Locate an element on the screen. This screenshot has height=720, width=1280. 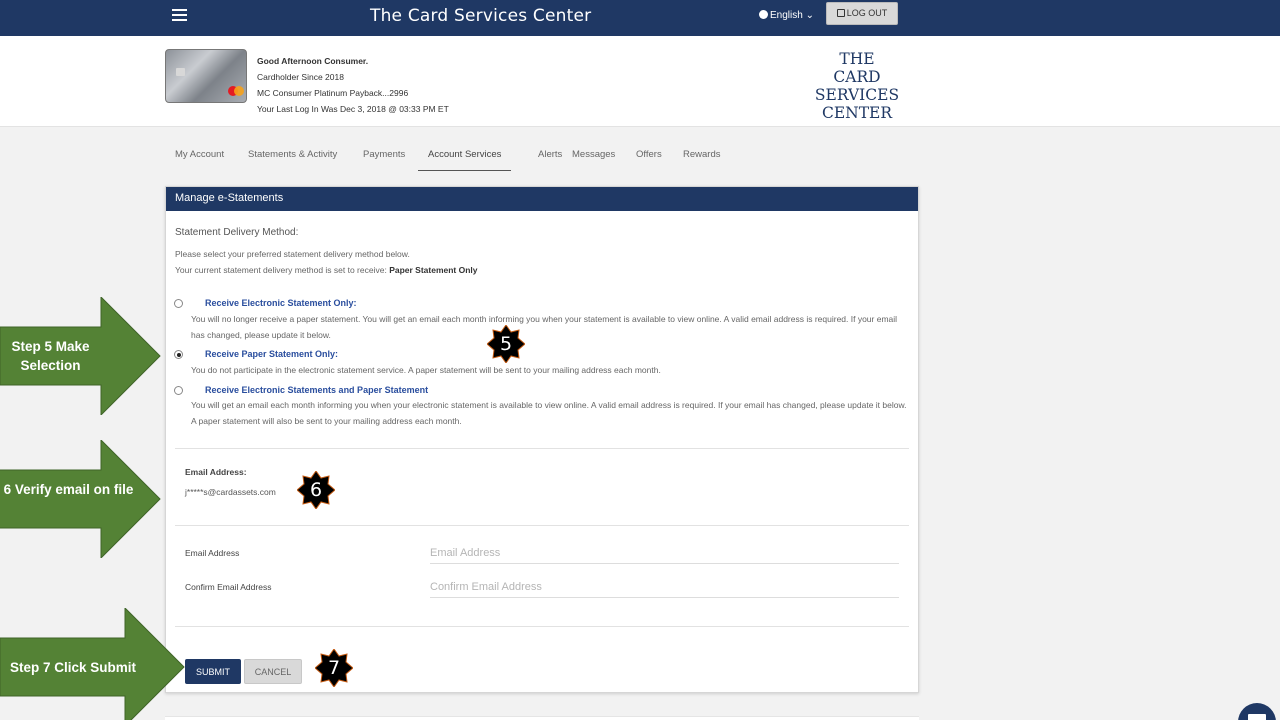
logo-line: CARD SERVICES is located at coordinates (857, 86).